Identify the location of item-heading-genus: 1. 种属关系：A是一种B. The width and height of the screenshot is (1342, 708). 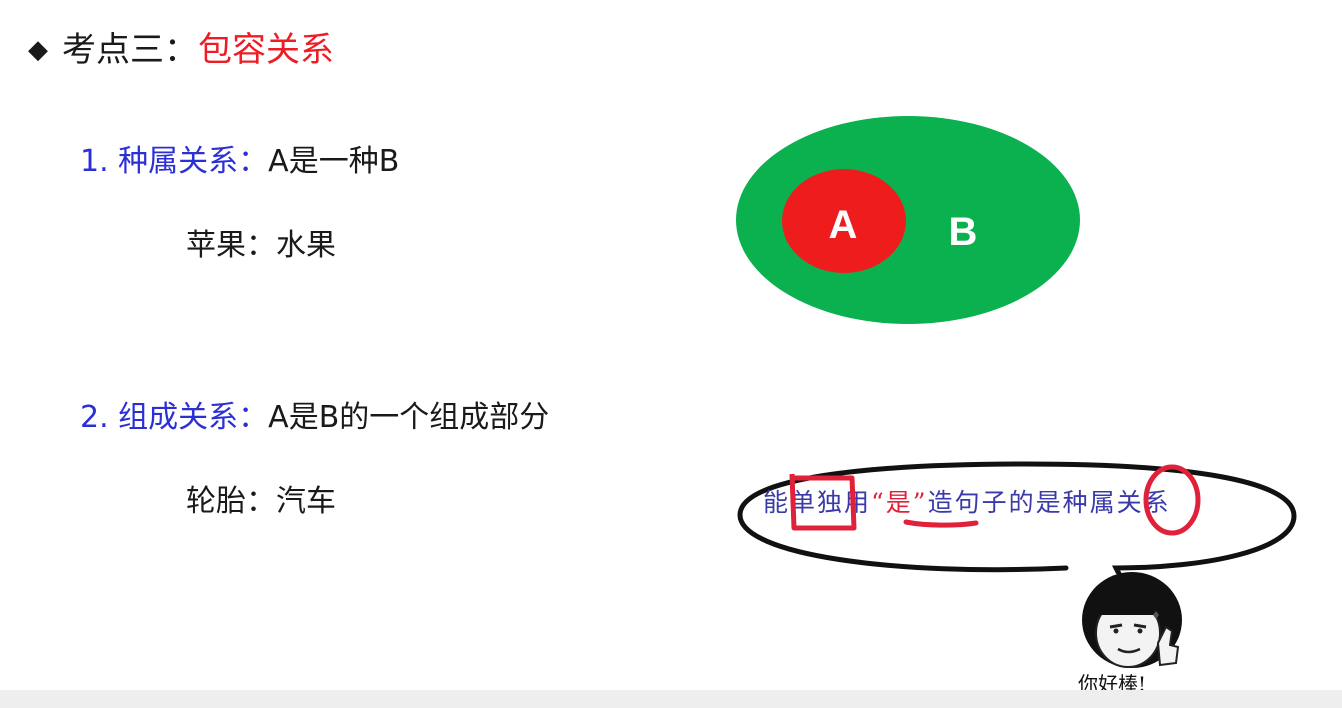
(239, 158).